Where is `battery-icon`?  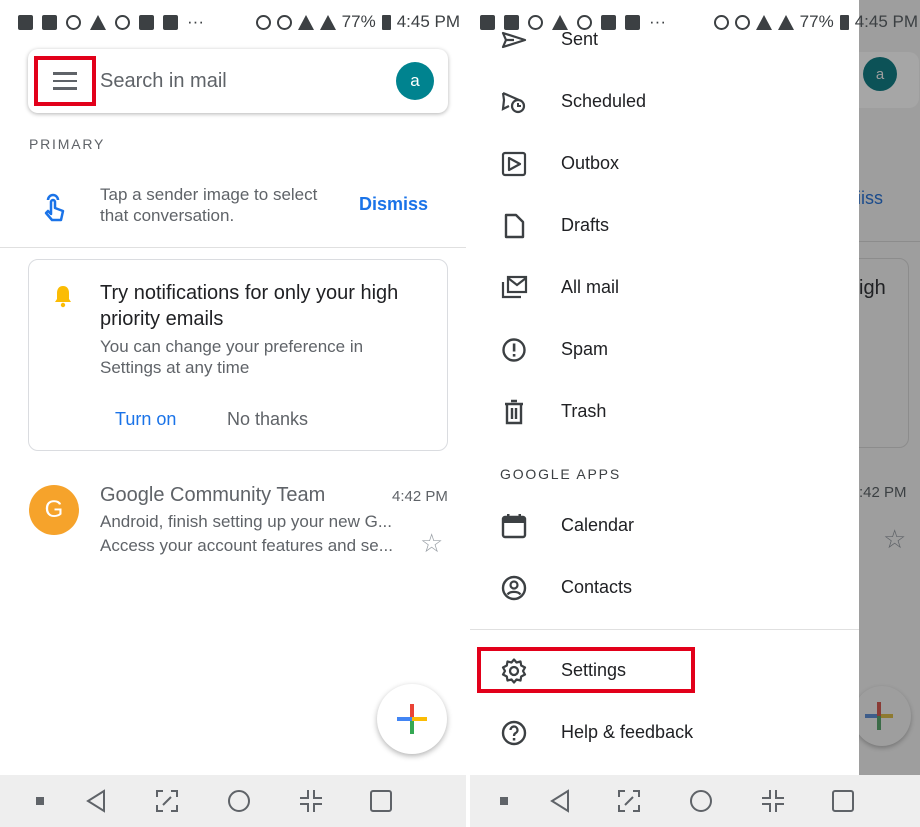
battery-icon is located at coordinates (844, 22).